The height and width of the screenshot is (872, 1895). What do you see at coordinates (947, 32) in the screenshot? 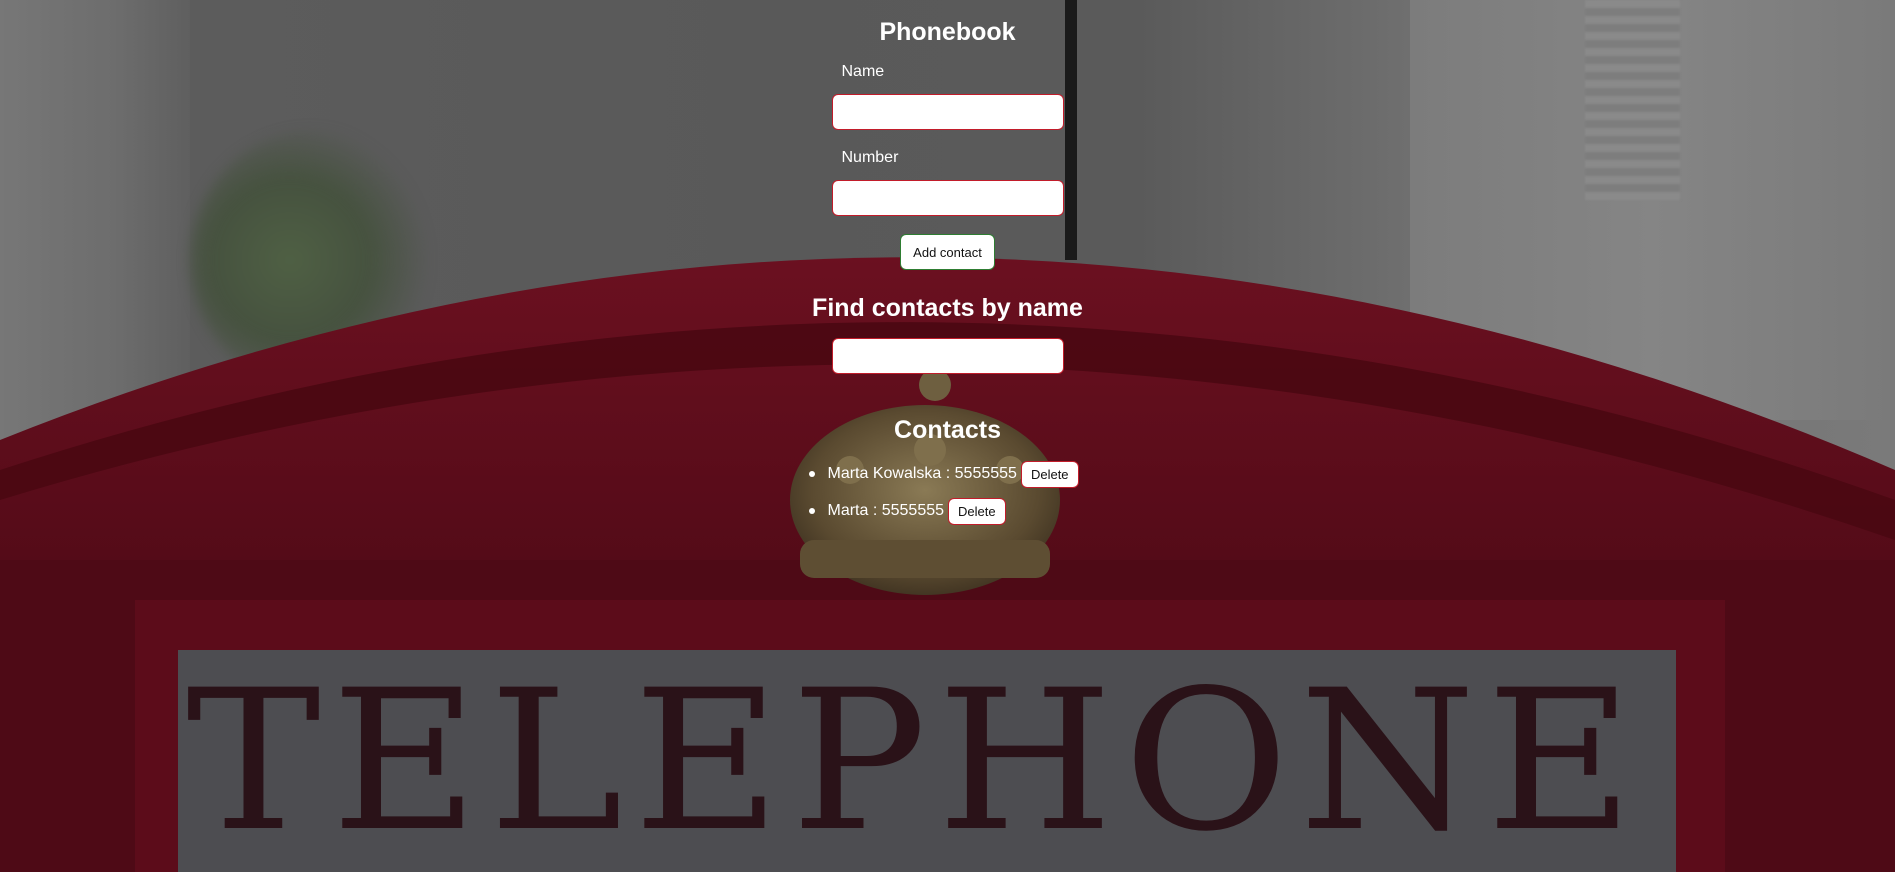
I see `page-title: Phonebook` at bounding box center [947, 32].